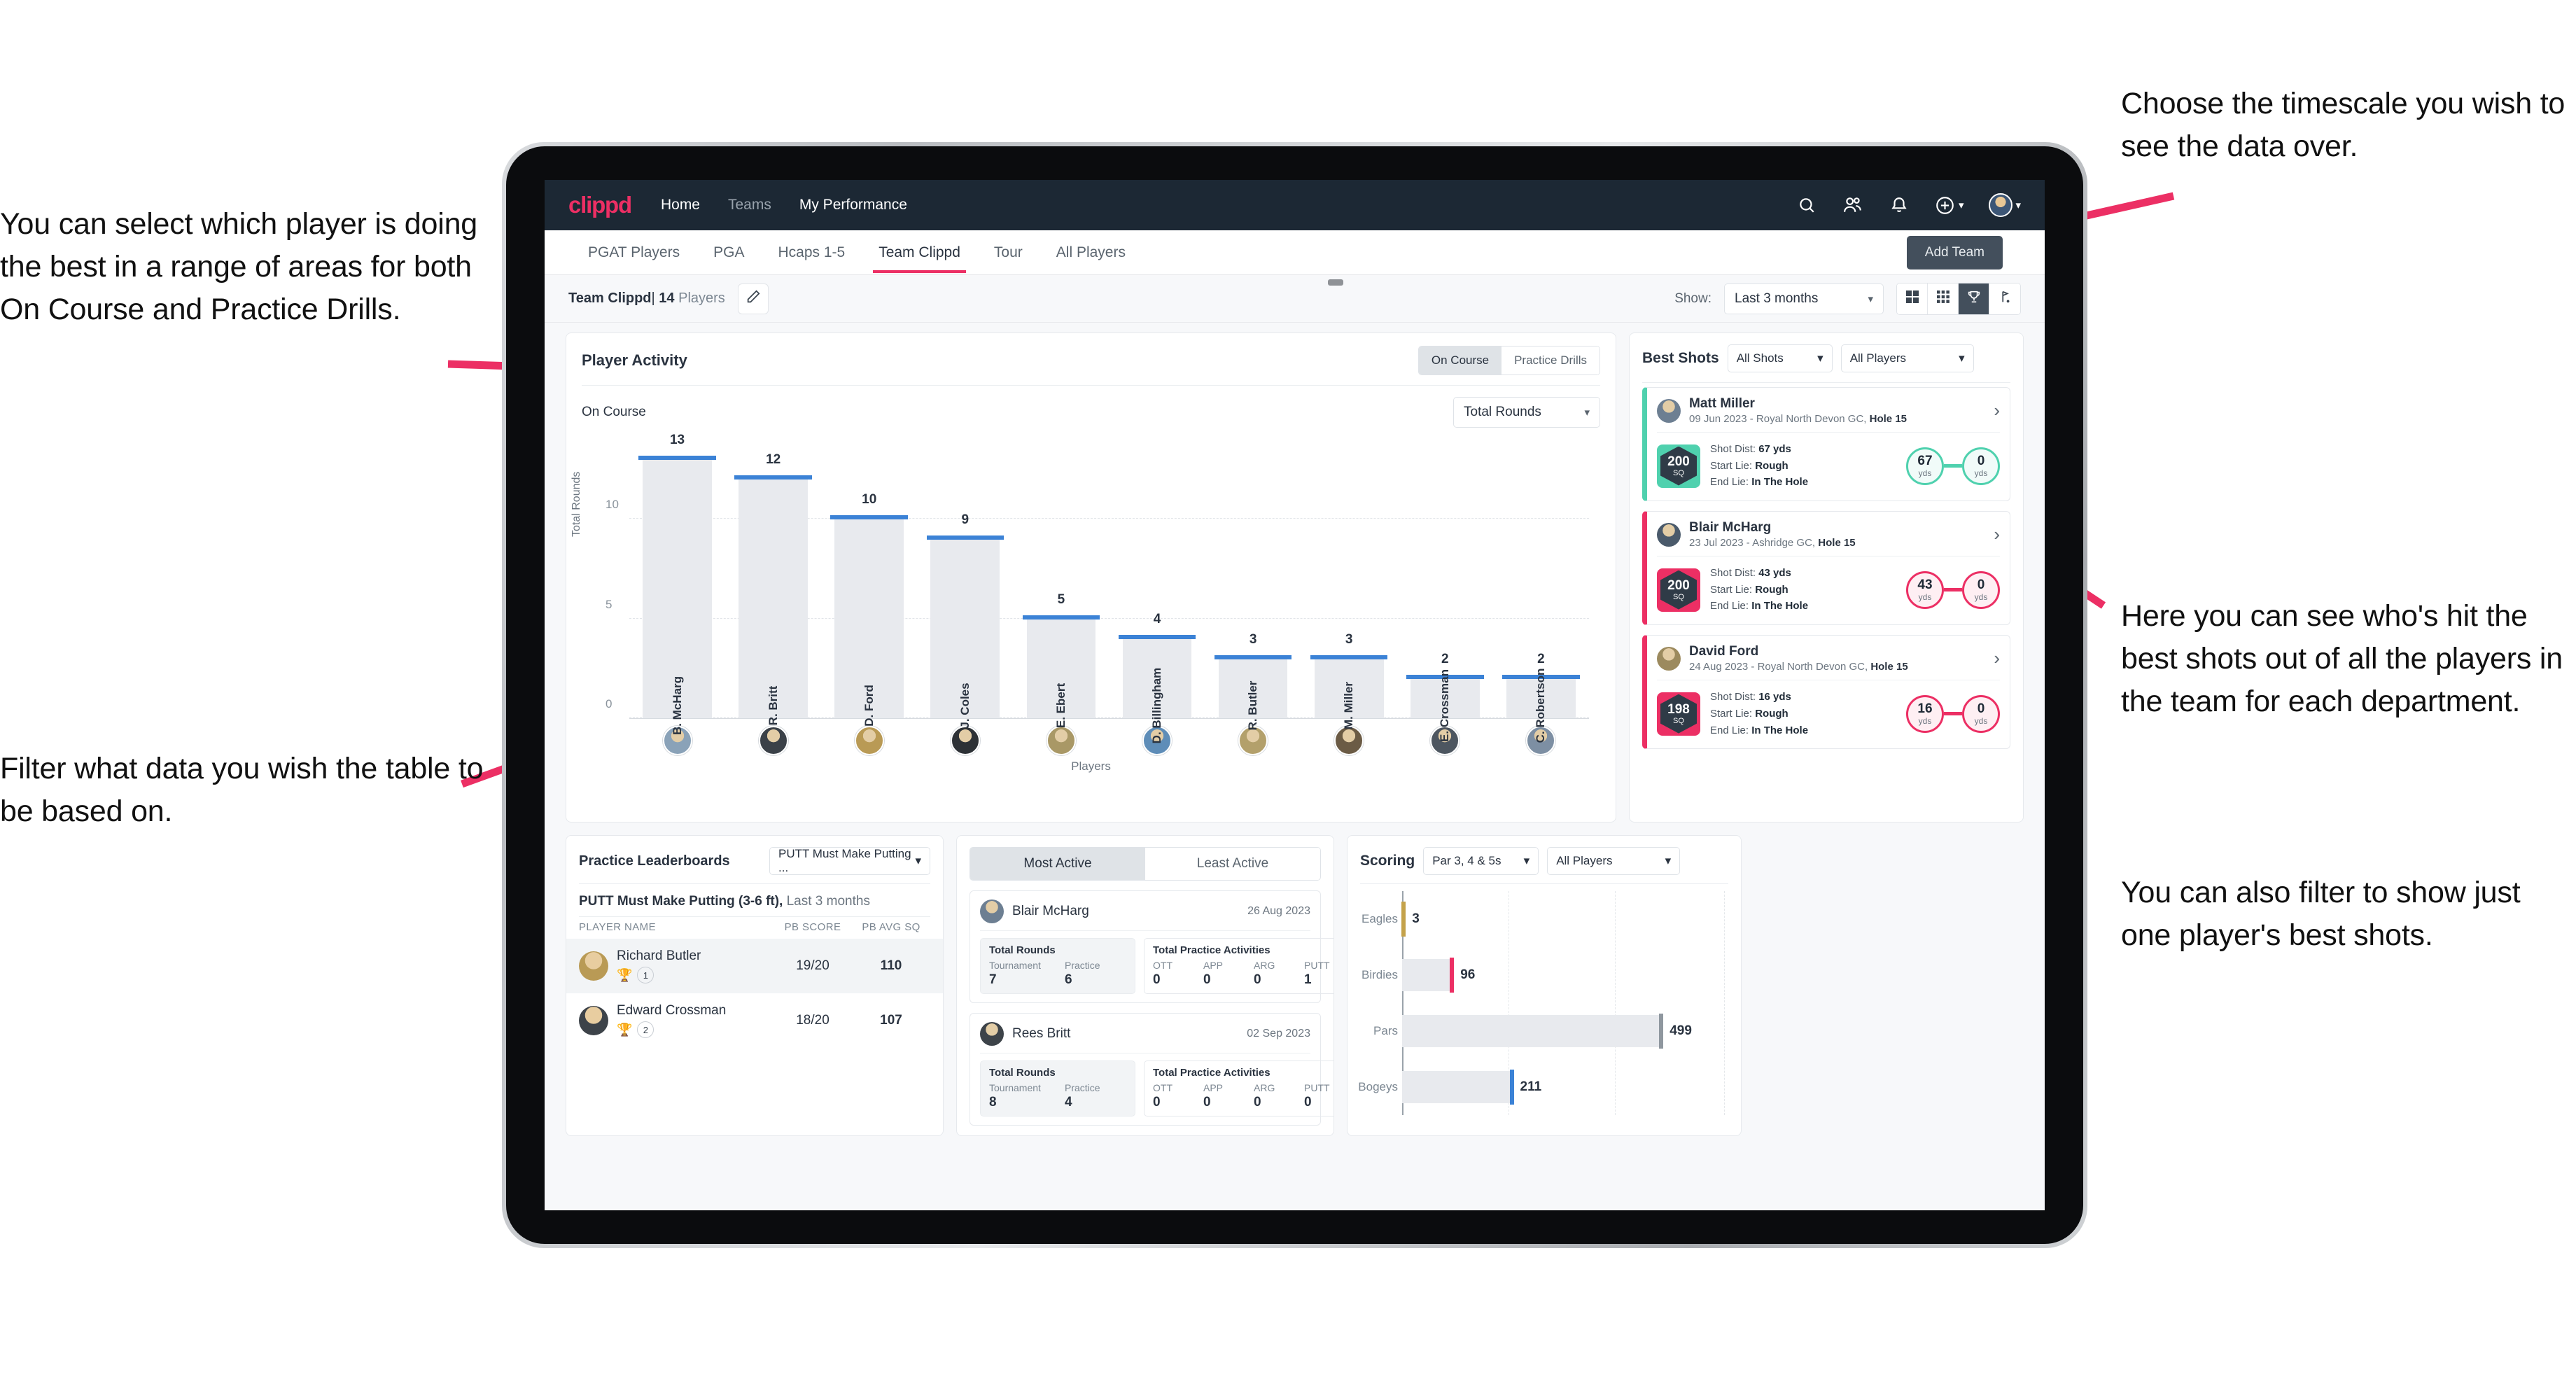  Describe the element at coordinates (753, 298) in the screenshot. I see `edit-team-button` at that location.